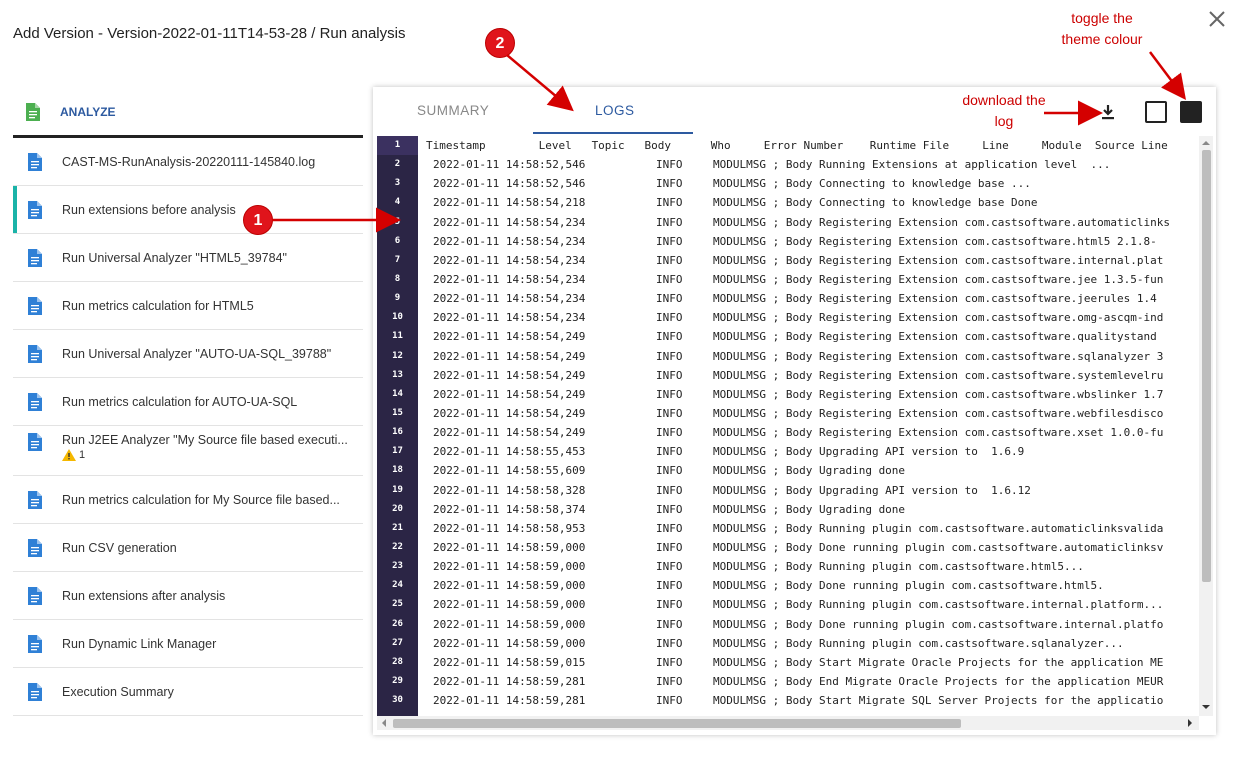  What do you see at coordinates (397, 451) in the screenshot?
I see `line-number: 17` at bounding box center [397, 451].